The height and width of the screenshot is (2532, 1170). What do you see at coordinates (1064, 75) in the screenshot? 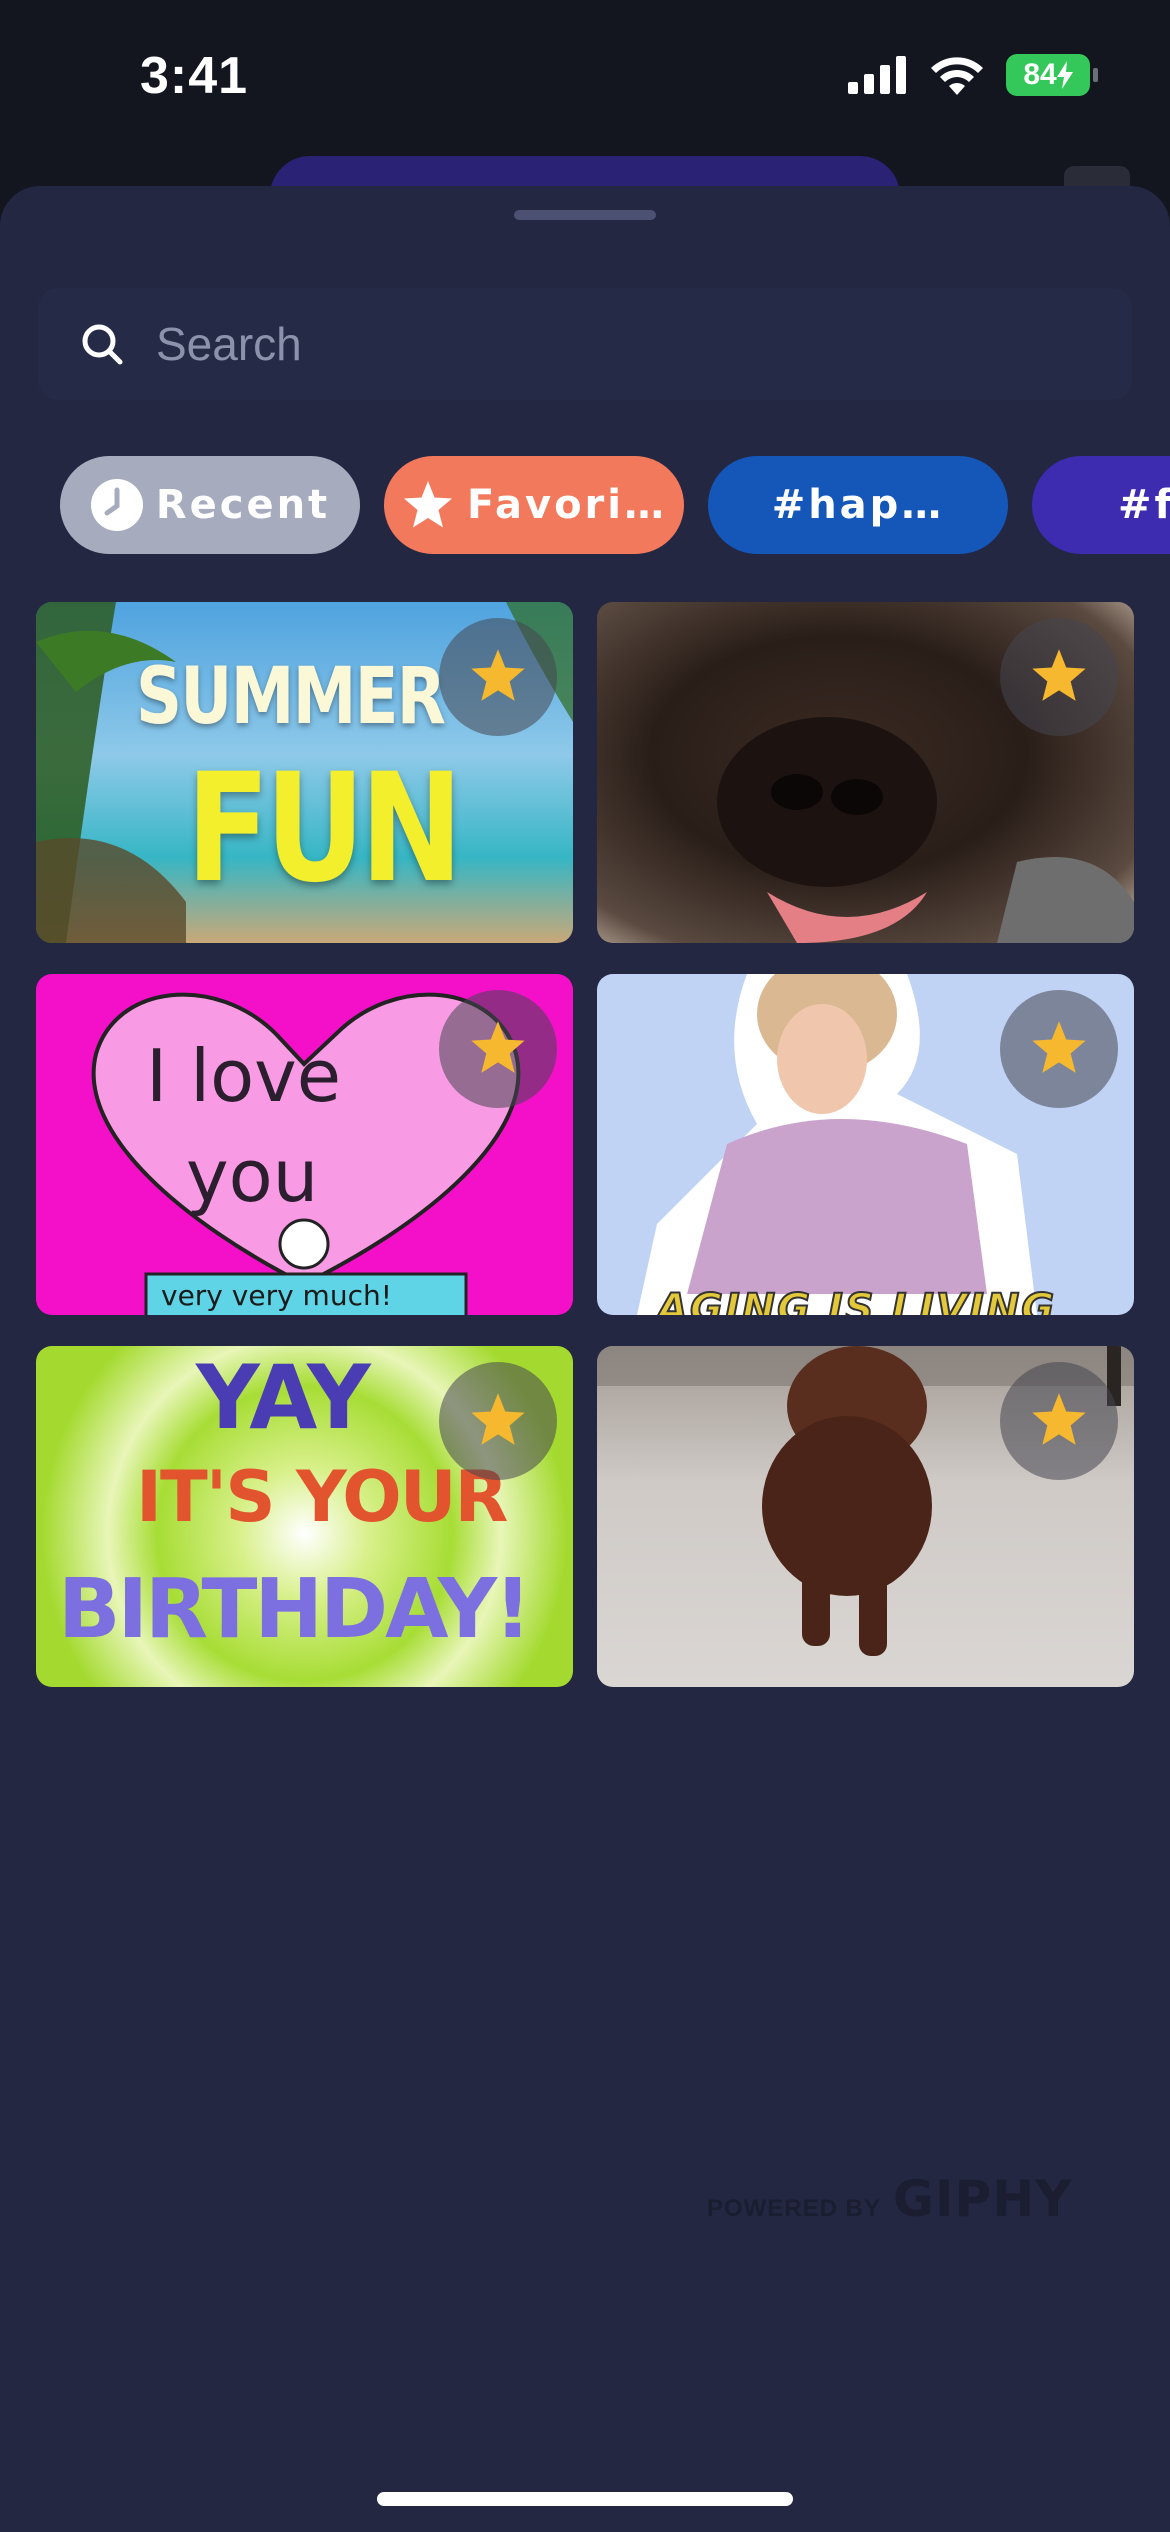
I see `charging-bolt-icon` at bounding box center [1064, 75].